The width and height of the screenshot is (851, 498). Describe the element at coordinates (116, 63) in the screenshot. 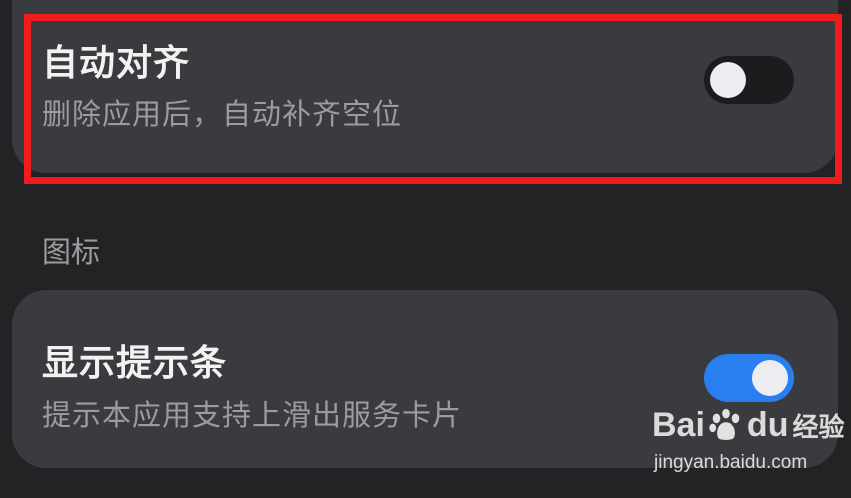

I see `auto-align-title: 自动对齐` at that location.